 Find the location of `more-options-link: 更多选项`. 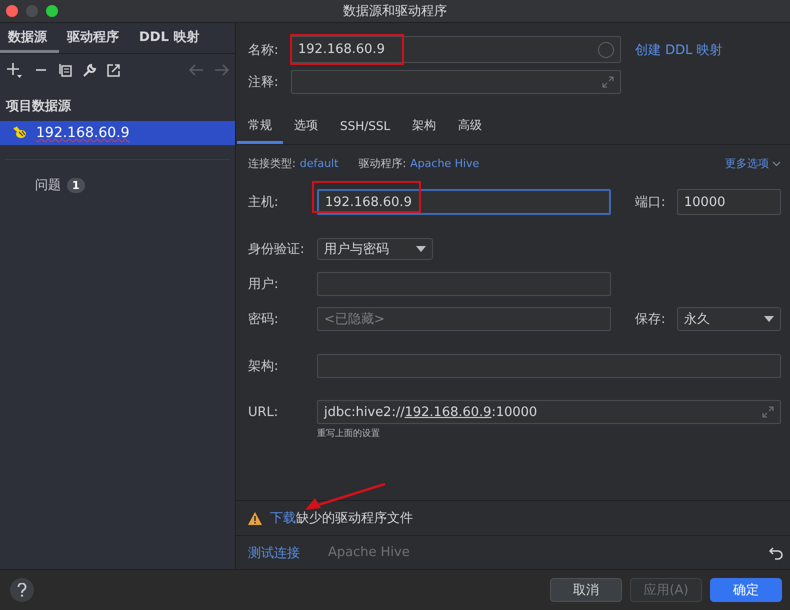

more-options-link: 更多选项 is located at coordinates (753, 163).